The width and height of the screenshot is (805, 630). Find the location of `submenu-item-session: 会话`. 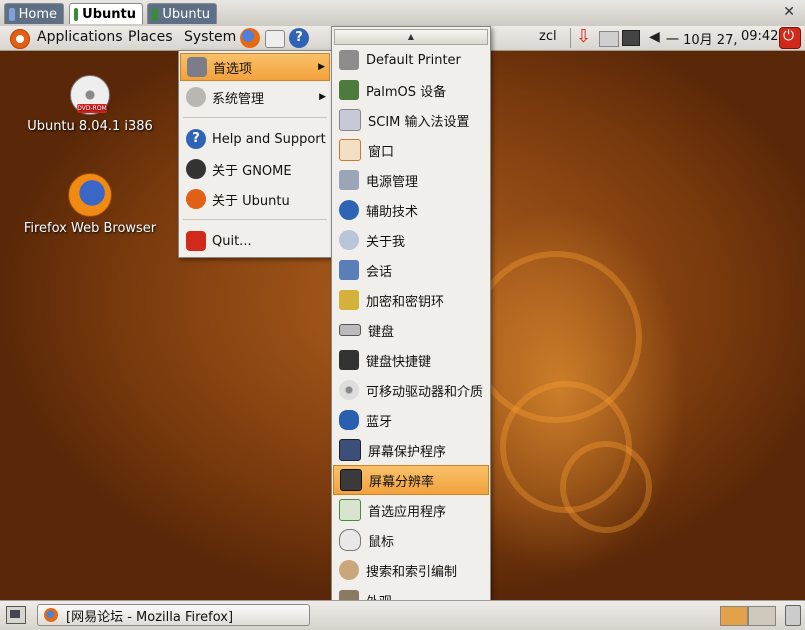

submenu-item-session: 会话 is located at coordinates (411, 270).